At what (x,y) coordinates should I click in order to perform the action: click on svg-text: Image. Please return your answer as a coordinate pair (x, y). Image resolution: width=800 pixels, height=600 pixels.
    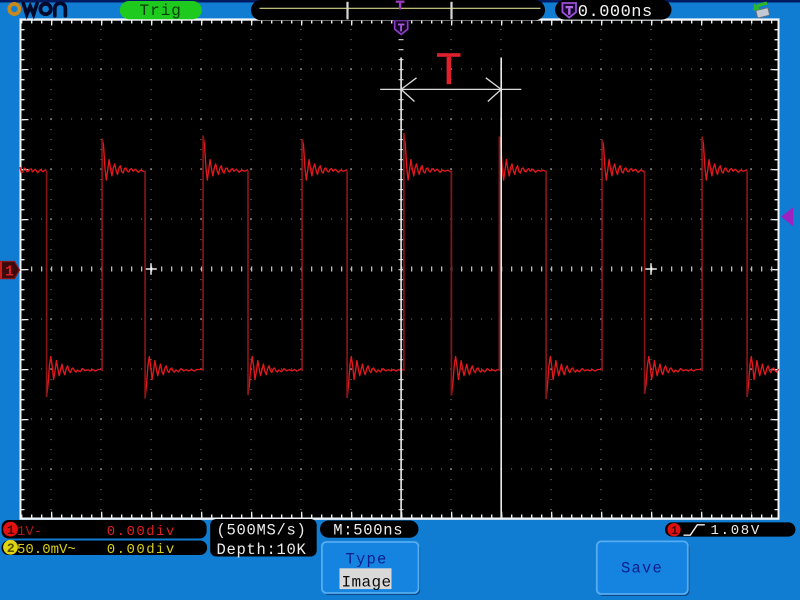
    Looking at the image, I should click on (367, 582).